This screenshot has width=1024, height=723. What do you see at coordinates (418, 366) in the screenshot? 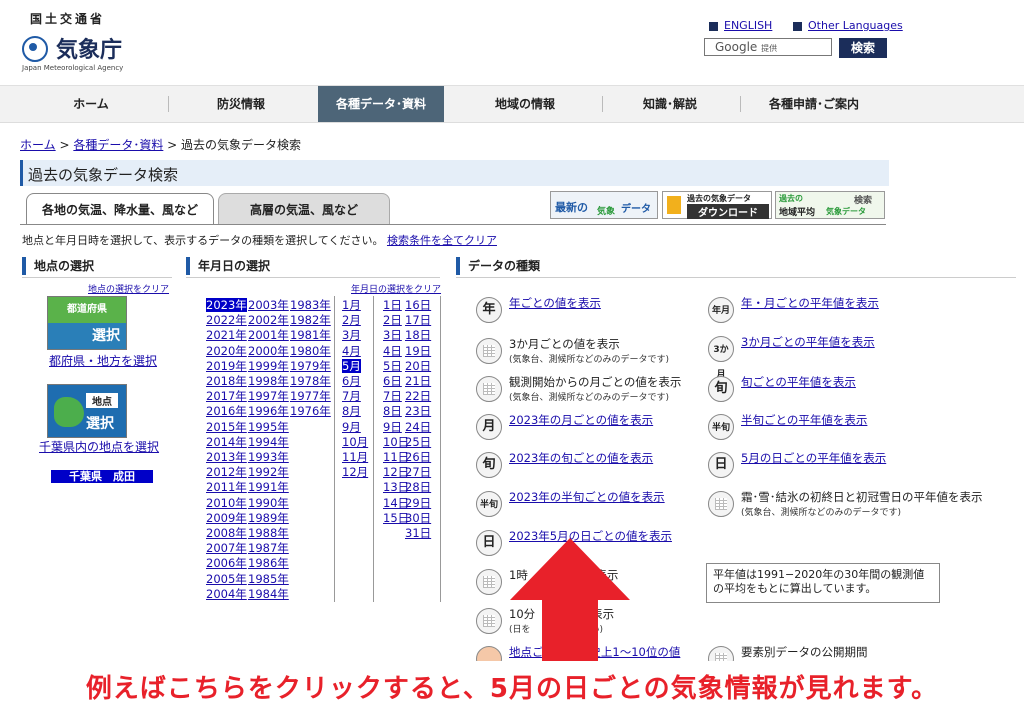
I see `day-option: 20日` at bounding box center [418, 366].